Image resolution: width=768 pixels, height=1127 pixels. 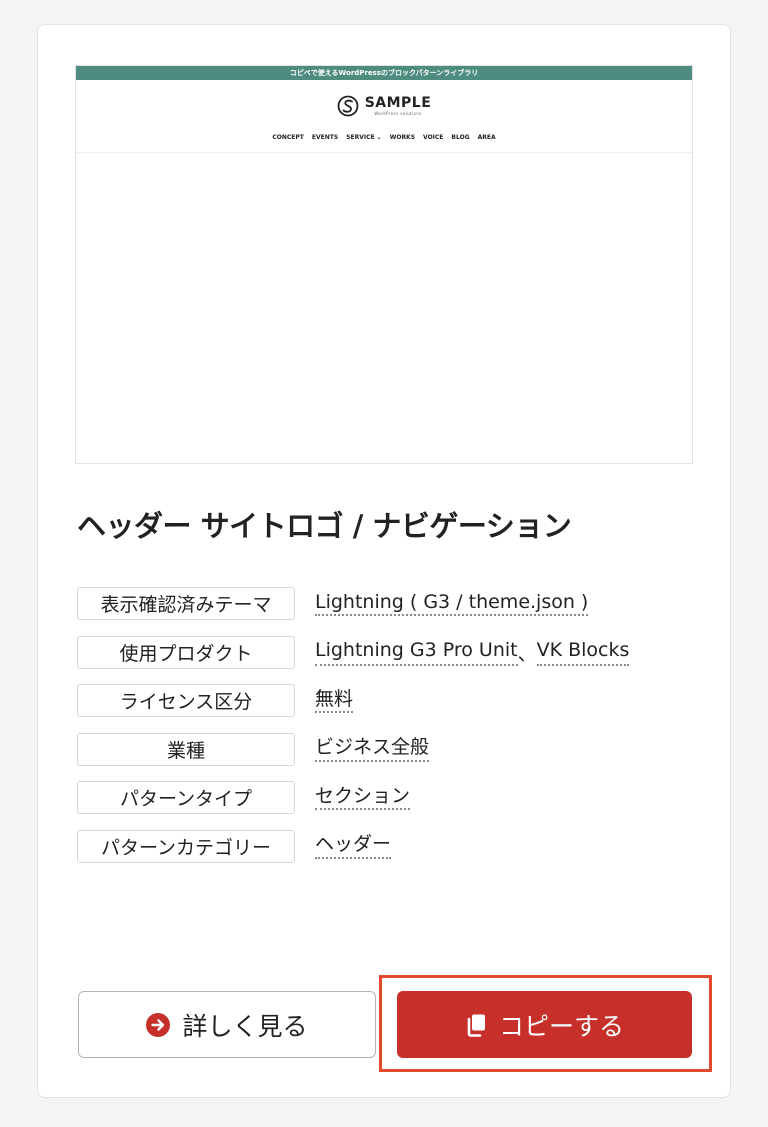 What do you see at coordinates (372, 749) in the screenshot?
I see `meta-link-industry: ビジネス全般` at bounding box center [372, 749].